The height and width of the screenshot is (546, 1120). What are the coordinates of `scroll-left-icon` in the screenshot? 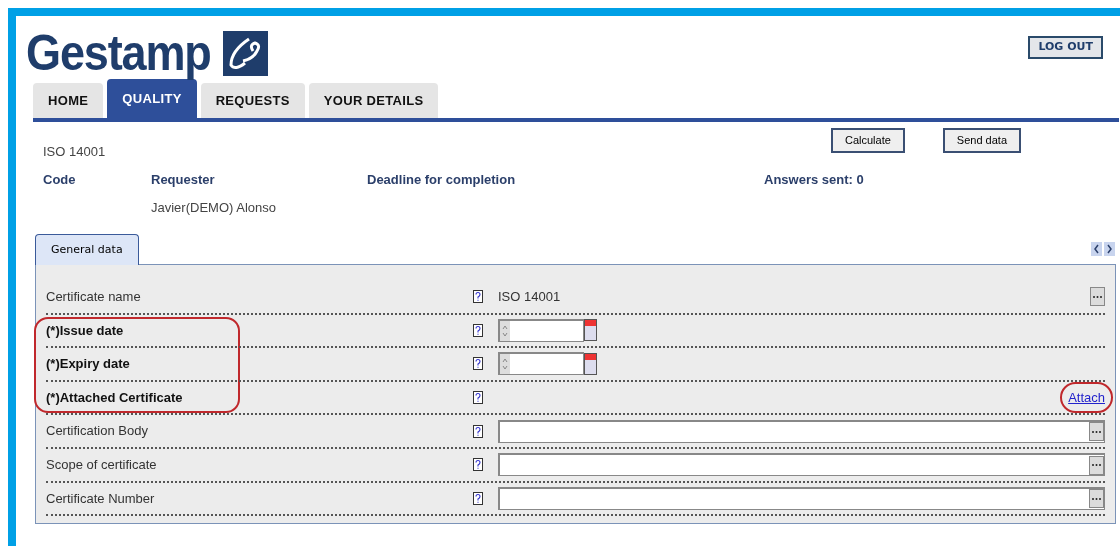 It's located at (1096, 249).